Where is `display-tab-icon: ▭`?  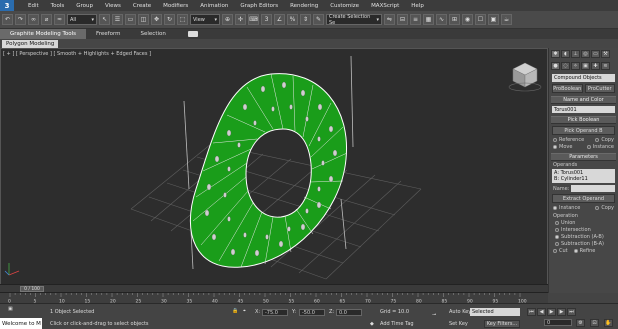
display-tab-icon: ▭ is located at coordinates (595, 54).